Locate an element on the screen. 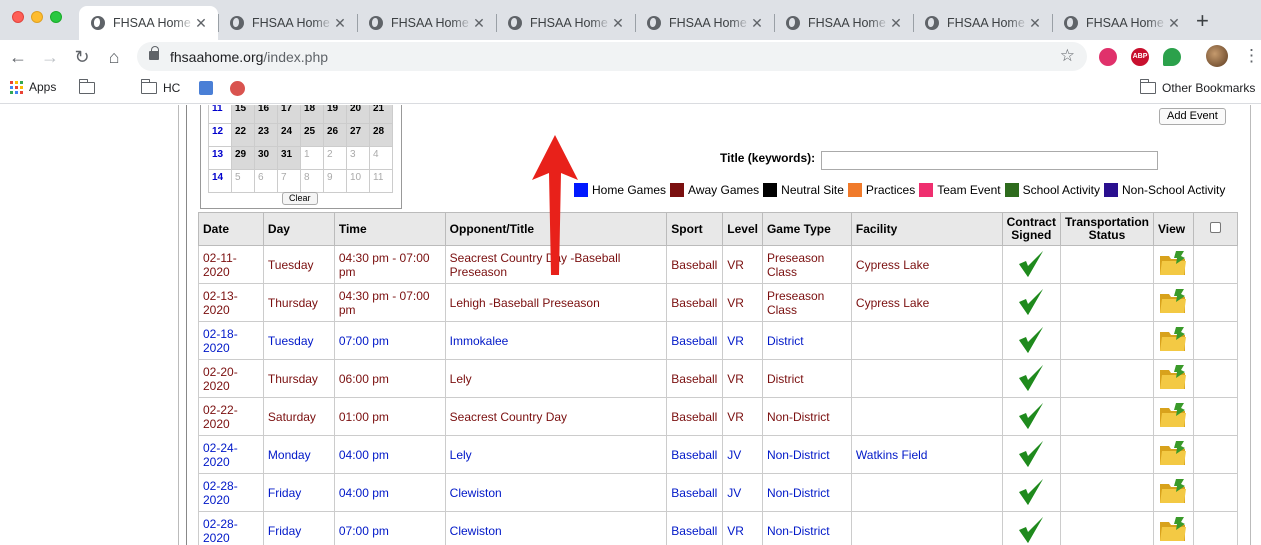 The image size is (1261, 545). calendar-day: 30 is located at coordinates (266, 158).